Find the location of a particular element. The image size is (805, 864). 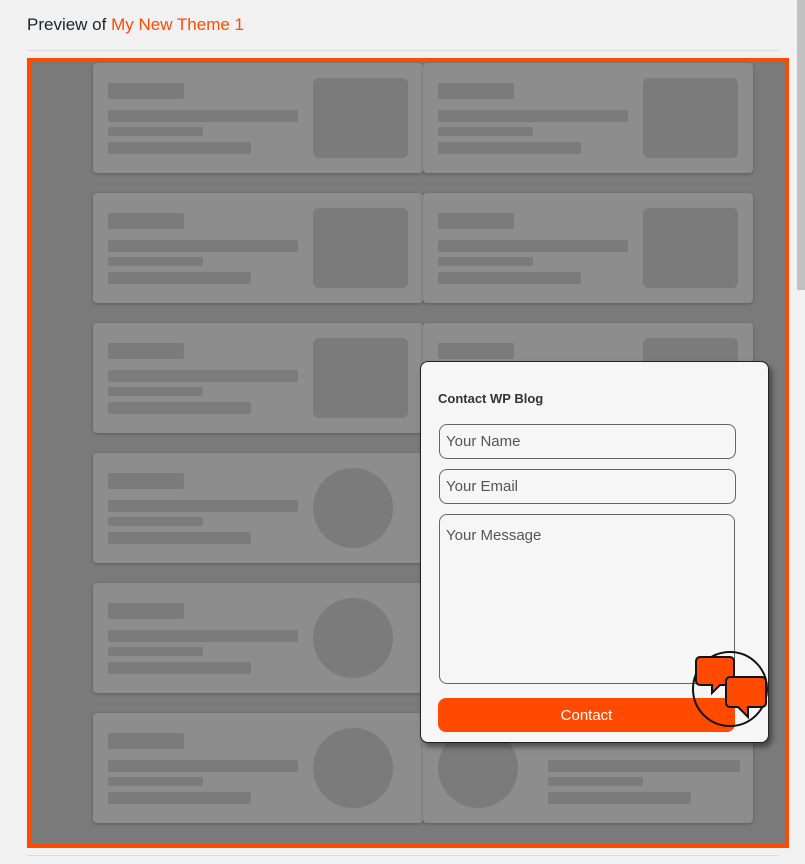

chat-bubbles-icon is located at coordinates (731, 688).